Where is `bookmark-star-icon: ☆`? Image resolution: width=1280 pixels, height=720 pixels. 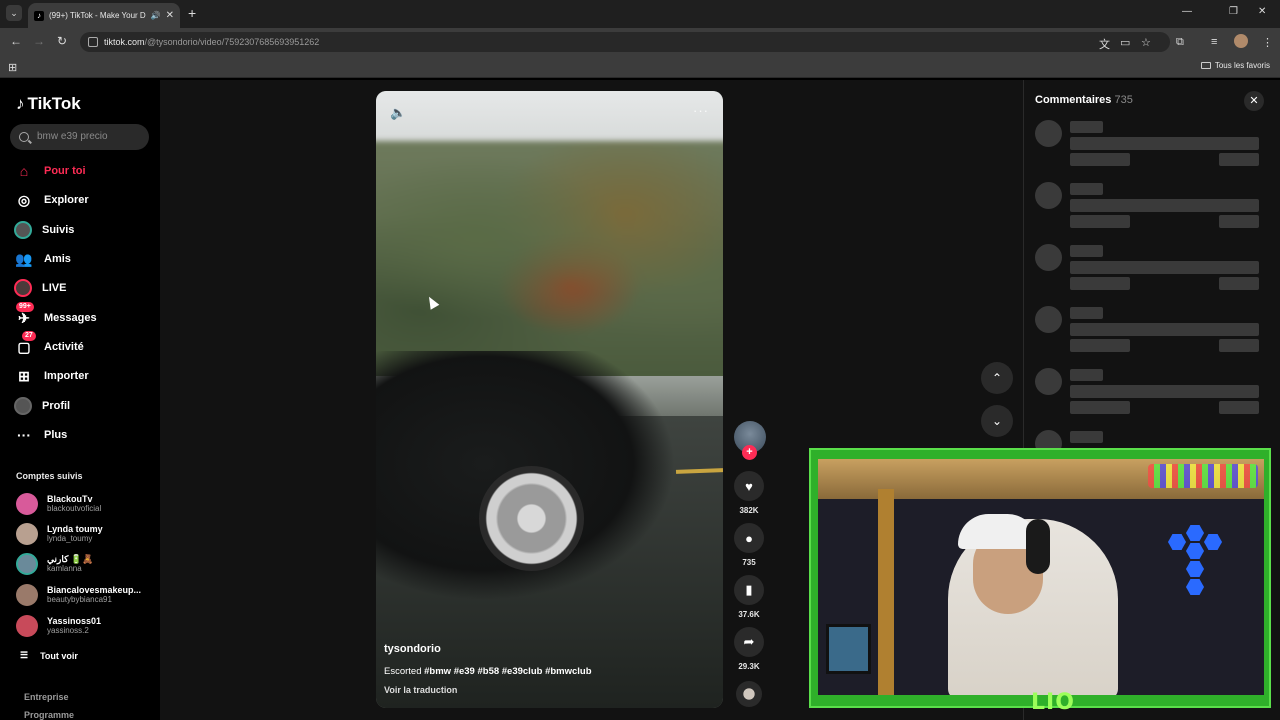
bookmark-star-icon: ☆ is located at coordinates (1146, 42).